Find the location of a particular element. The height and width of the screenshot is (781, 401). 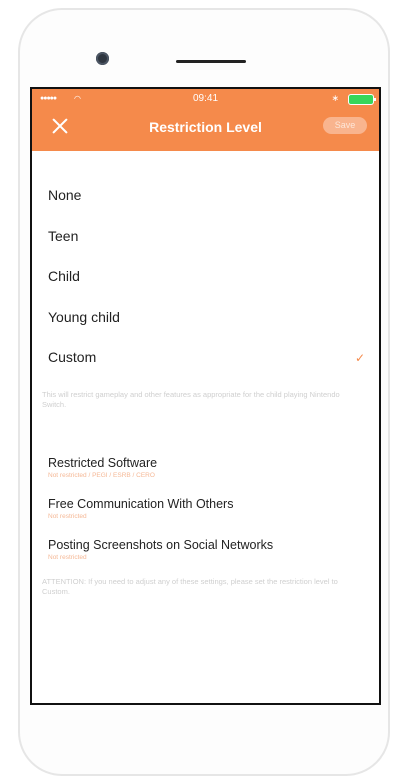

camera-icon is located at coordinates (102, 58).